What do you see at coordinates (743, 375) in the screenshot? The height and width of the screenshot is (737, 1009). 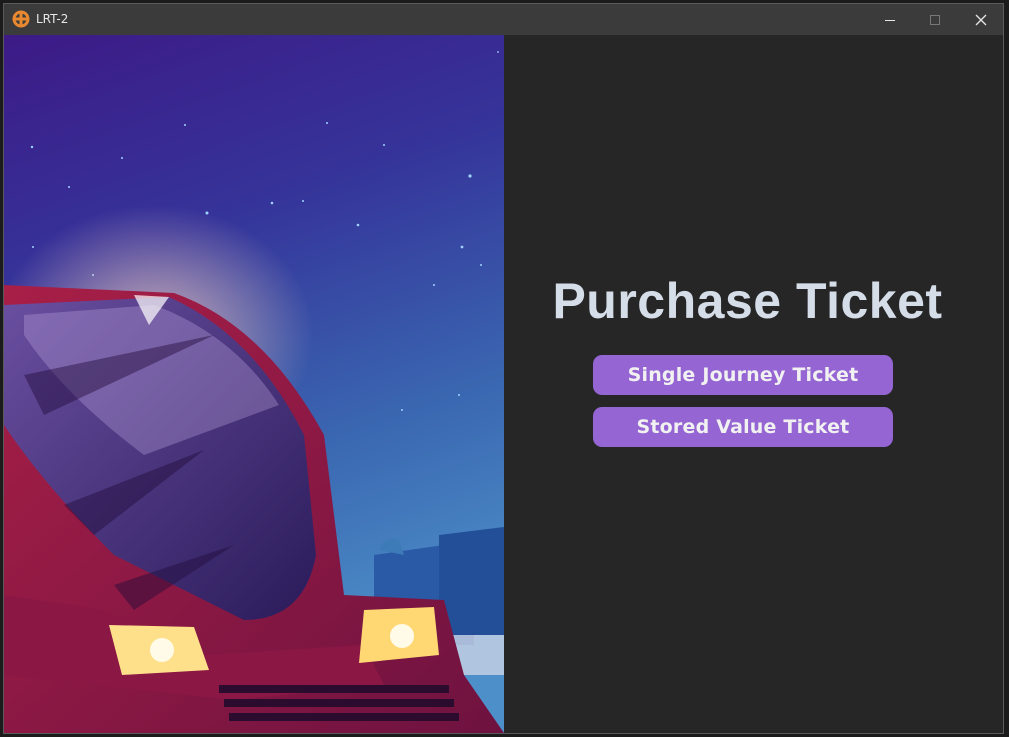 I see `single-journey-ticket-button: Single Journey Ticket` at bounding box center [743, 375].